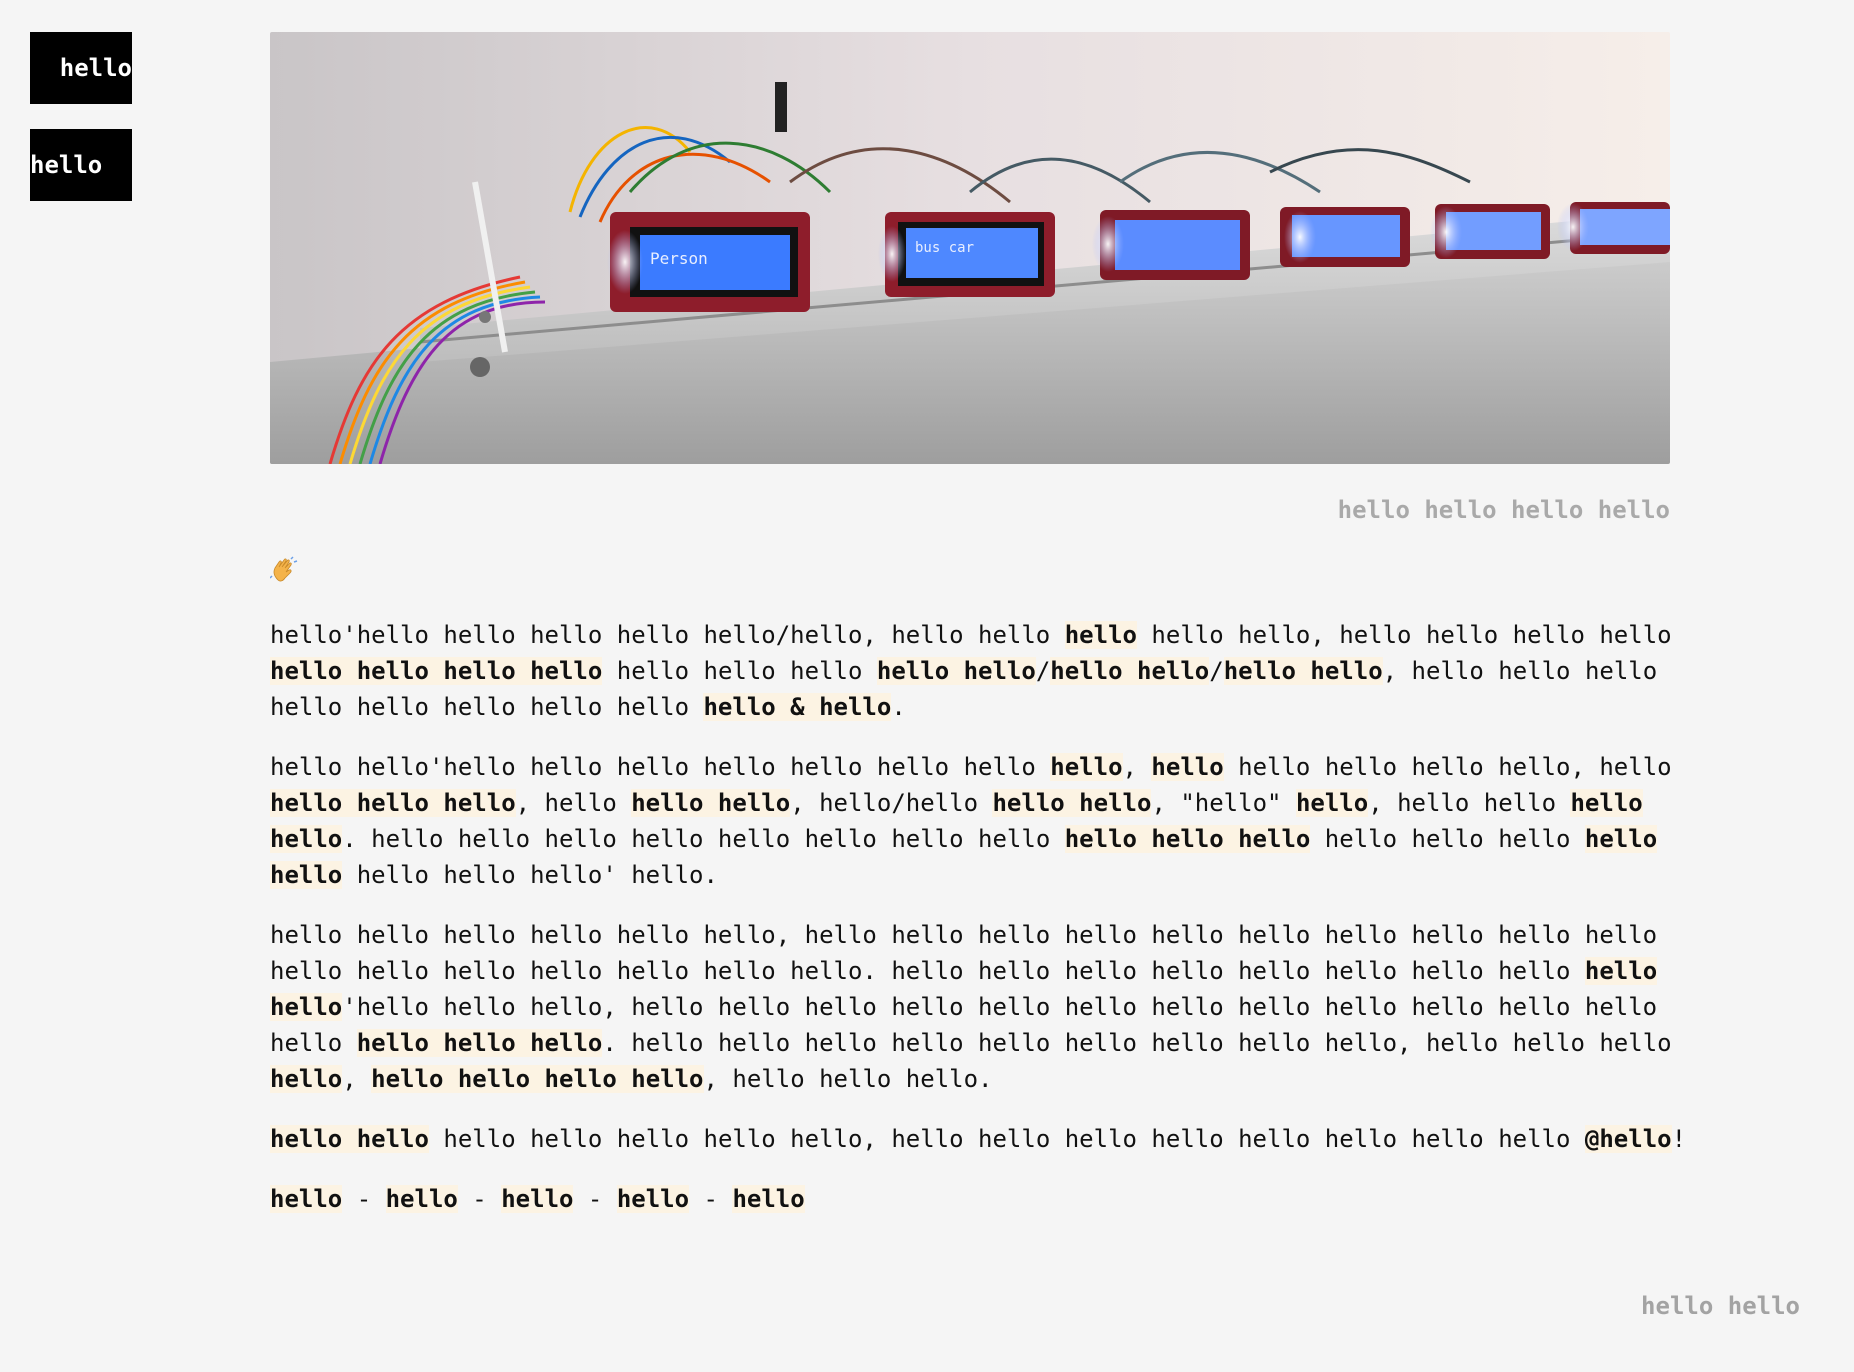 Image resolution: width=1854 pixels, height=1372 pixels. What do you see at coordinates (1628, 1139) in the screenshot?
I see `mention-link: @hello` at bounding box center [1628, 1139].